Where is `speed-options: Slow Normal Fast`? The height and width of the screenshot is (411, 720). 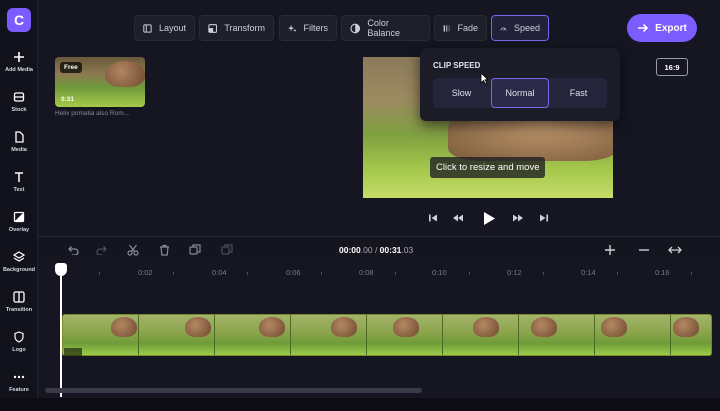 speed-options: Slow Normal Fast is located at coordinates (520, 93).